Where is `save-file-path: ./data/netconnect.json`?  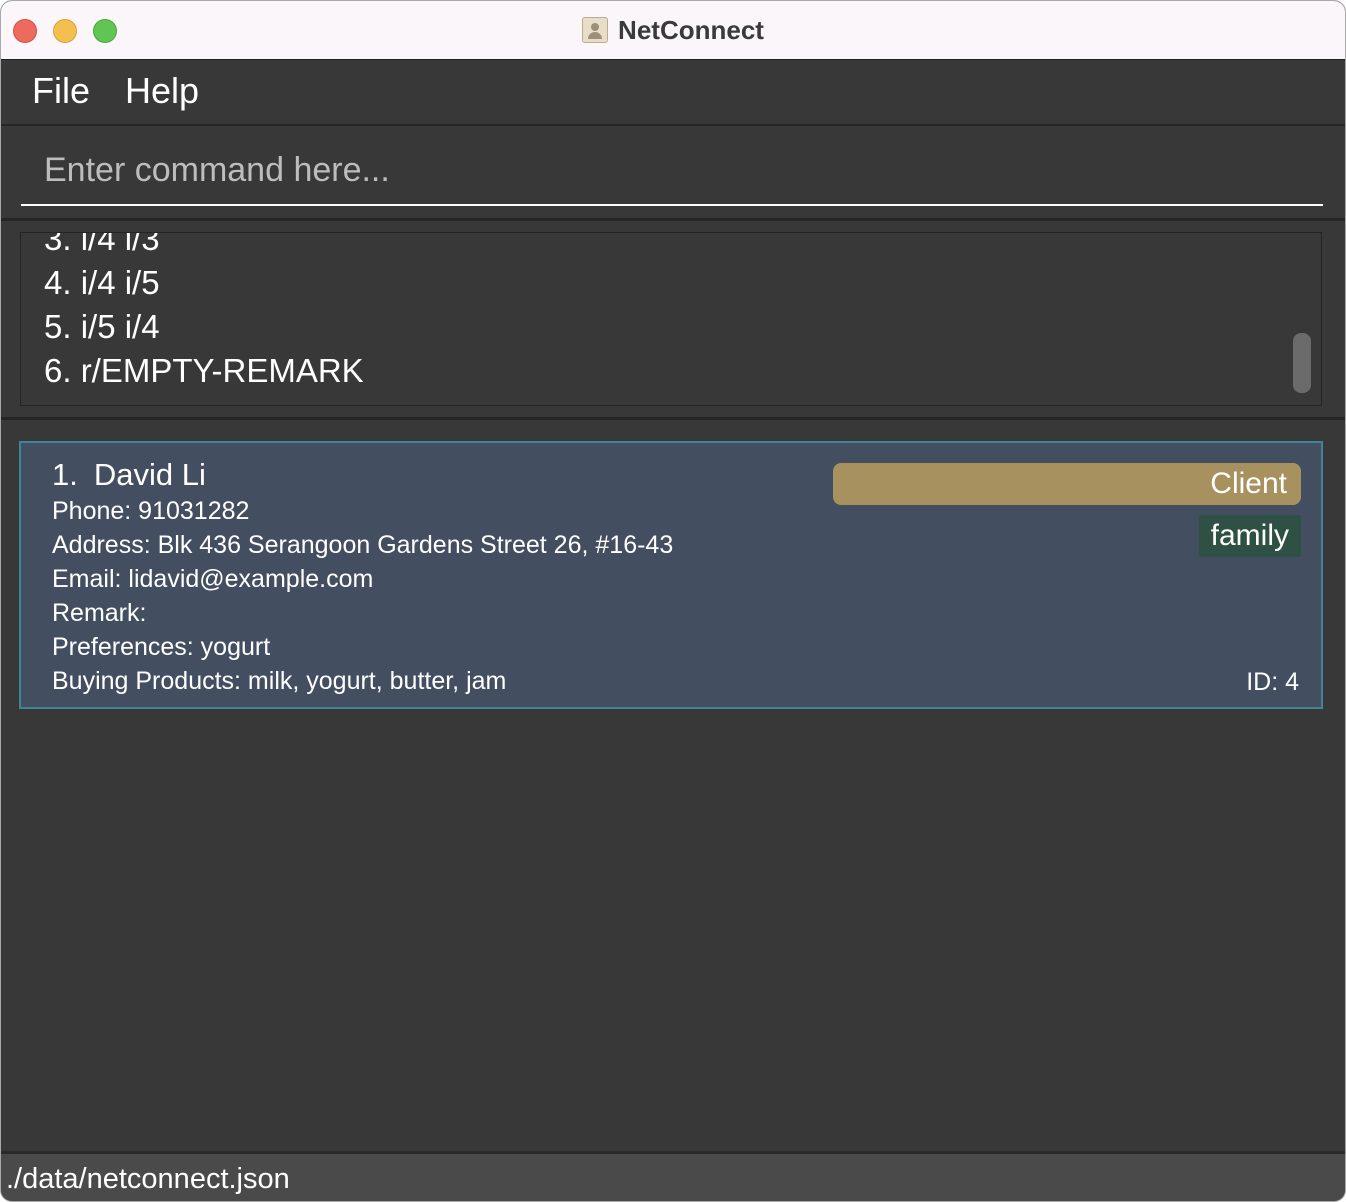
save-file-path: ./data/netconnect.json is located at coordinates (148, 1179).